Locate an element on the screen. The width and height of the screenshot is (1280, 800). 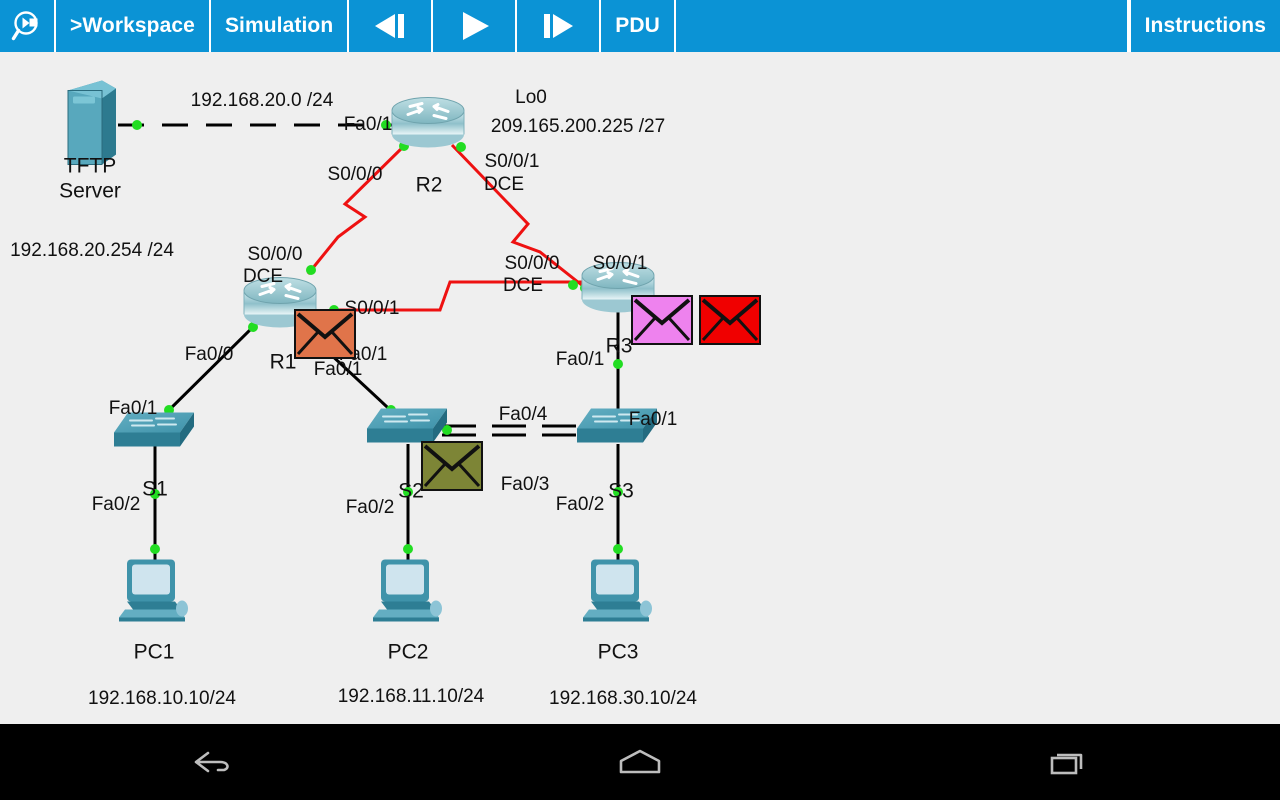
device-label-s1: S1 is located at coordinates (155, 489).